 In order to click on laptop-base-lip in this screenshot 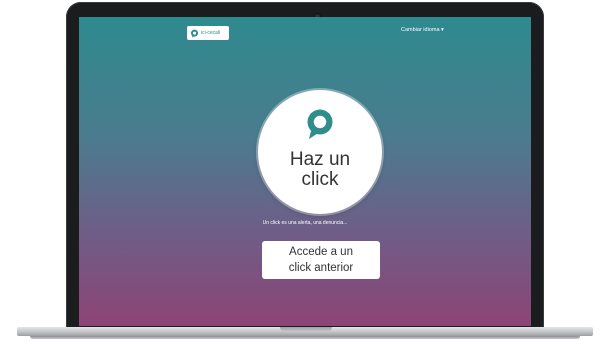, I will do `click(305, 337)`.